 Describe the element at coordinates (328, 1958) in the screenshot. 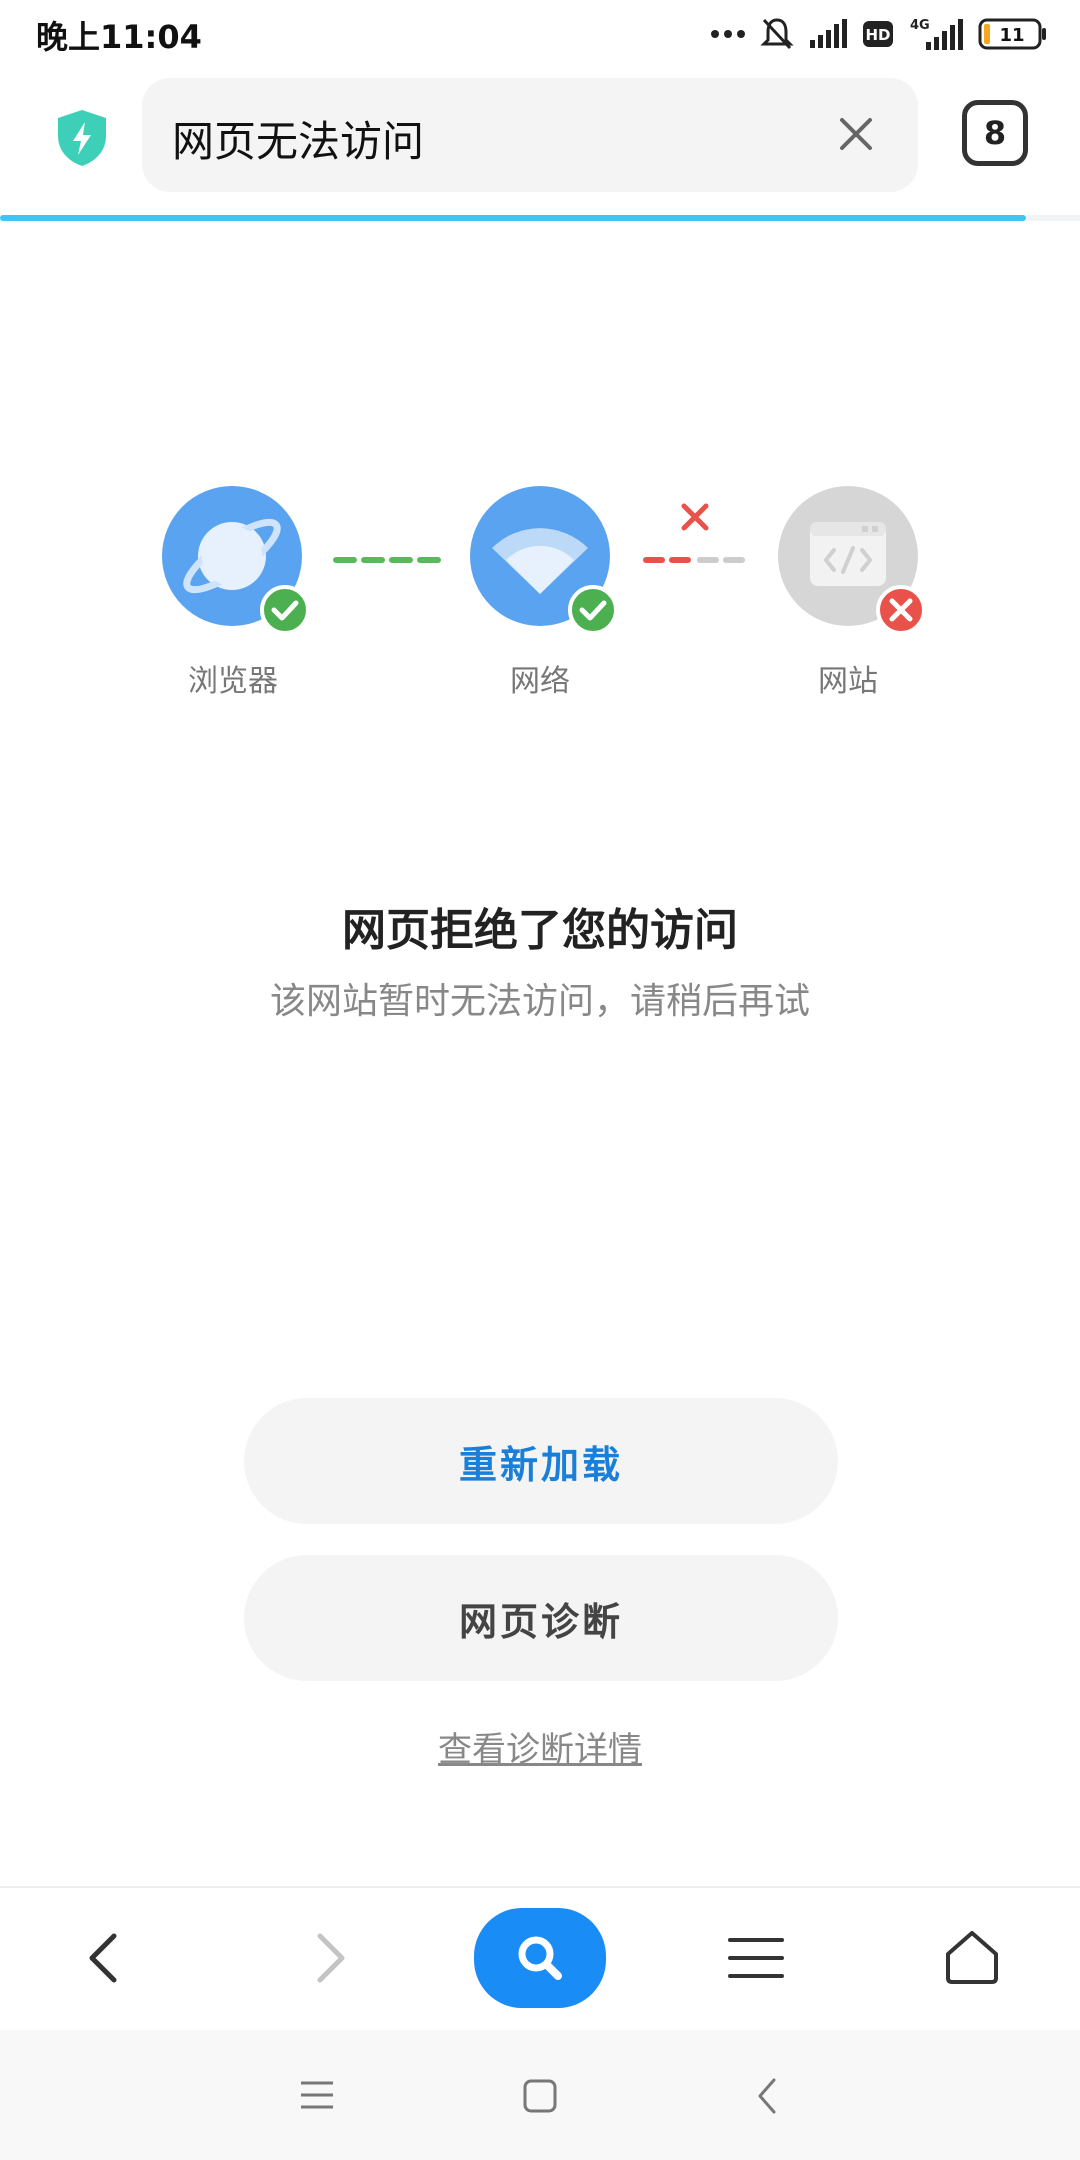

I see `forward-icon` at that location.